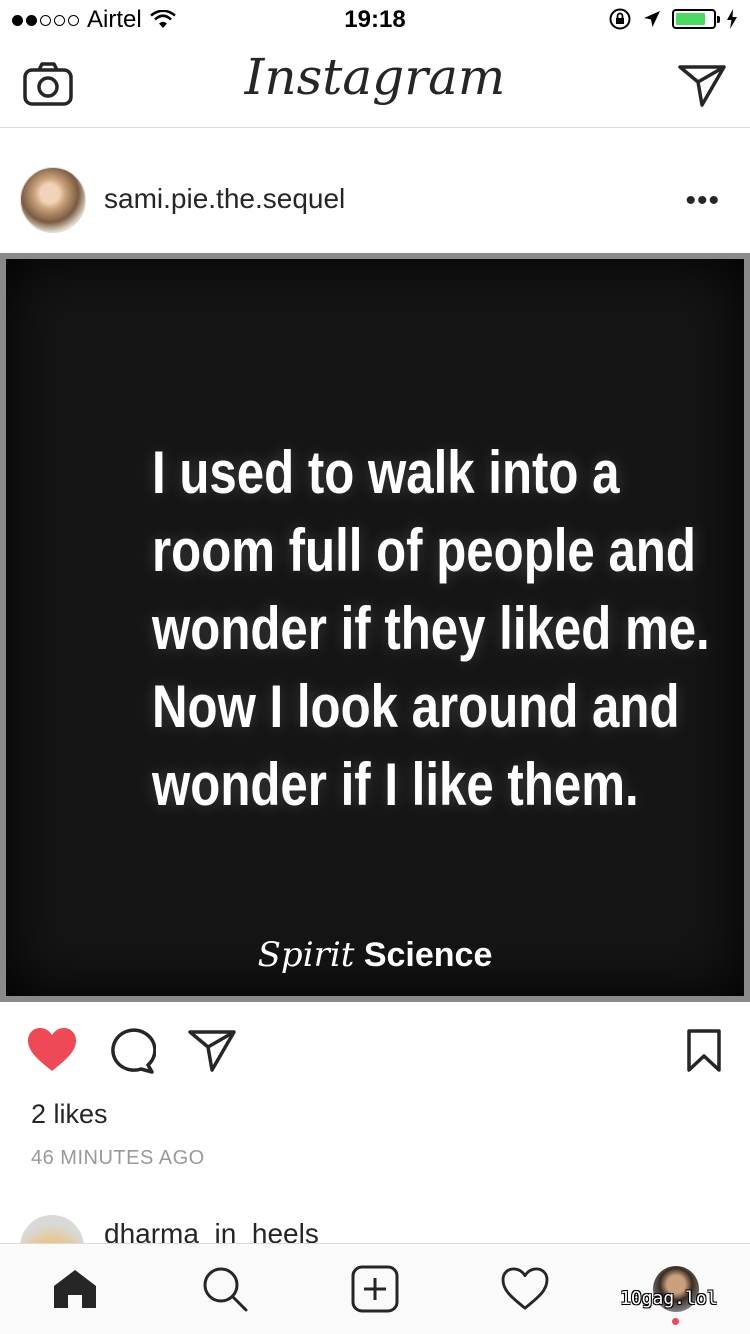  I want to click on direct-message-icon, so click(702, 86).